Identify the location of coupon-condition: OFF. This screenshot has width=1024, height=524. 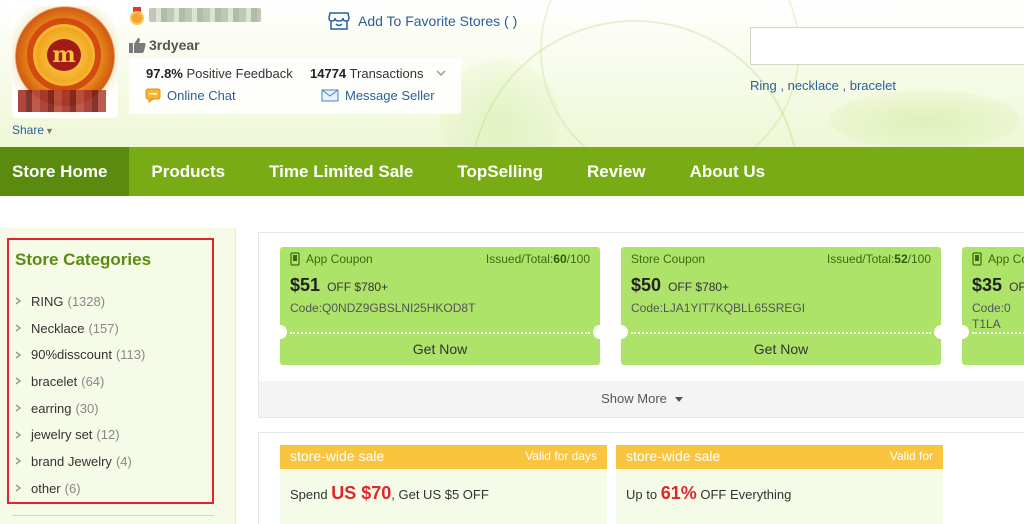
(1016, 287).